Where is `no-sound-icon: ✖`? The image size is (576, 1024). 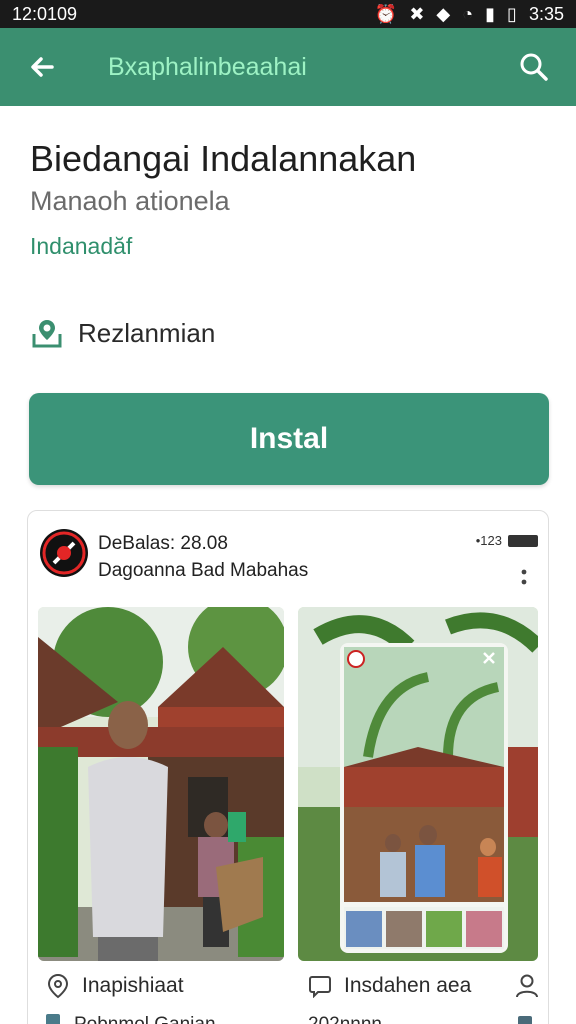 no-sound-icon: ✖ is located at coordinates (417, 14).